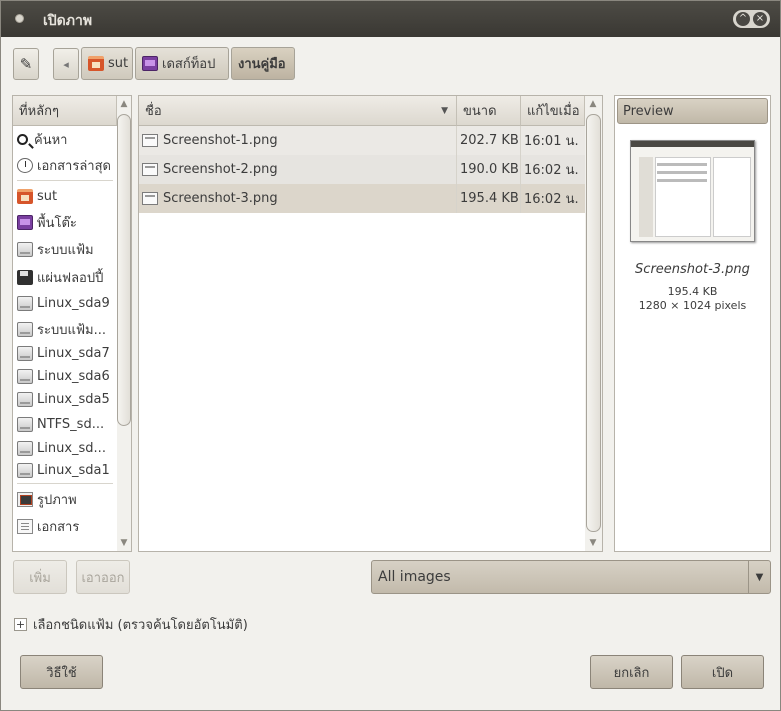 The width and height of the screenshot is (781, 711). I want to click on open-button: เปิด, so click(722, 672).